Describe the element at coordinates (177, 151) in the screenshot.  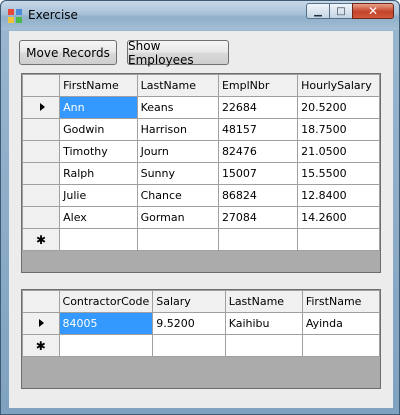
I see `table-cell: Journ` at that location.